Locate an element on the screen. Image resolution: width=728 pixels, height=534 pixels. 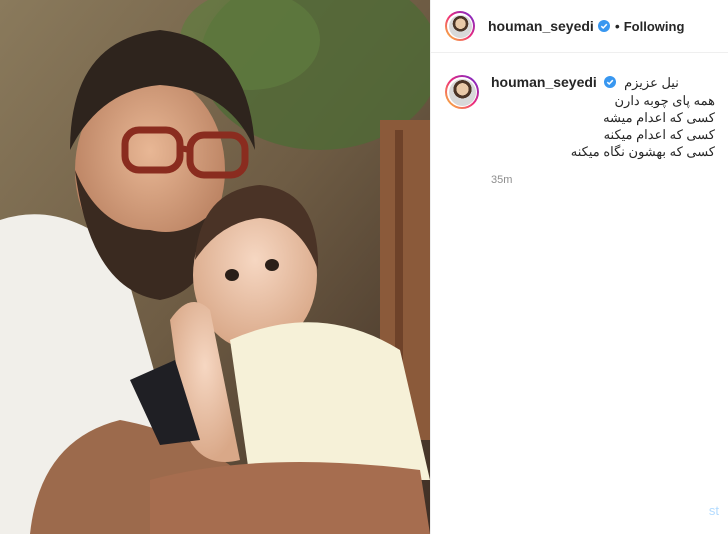
post-header: houman_seyedi • Following is located at coordinates (579, 26).